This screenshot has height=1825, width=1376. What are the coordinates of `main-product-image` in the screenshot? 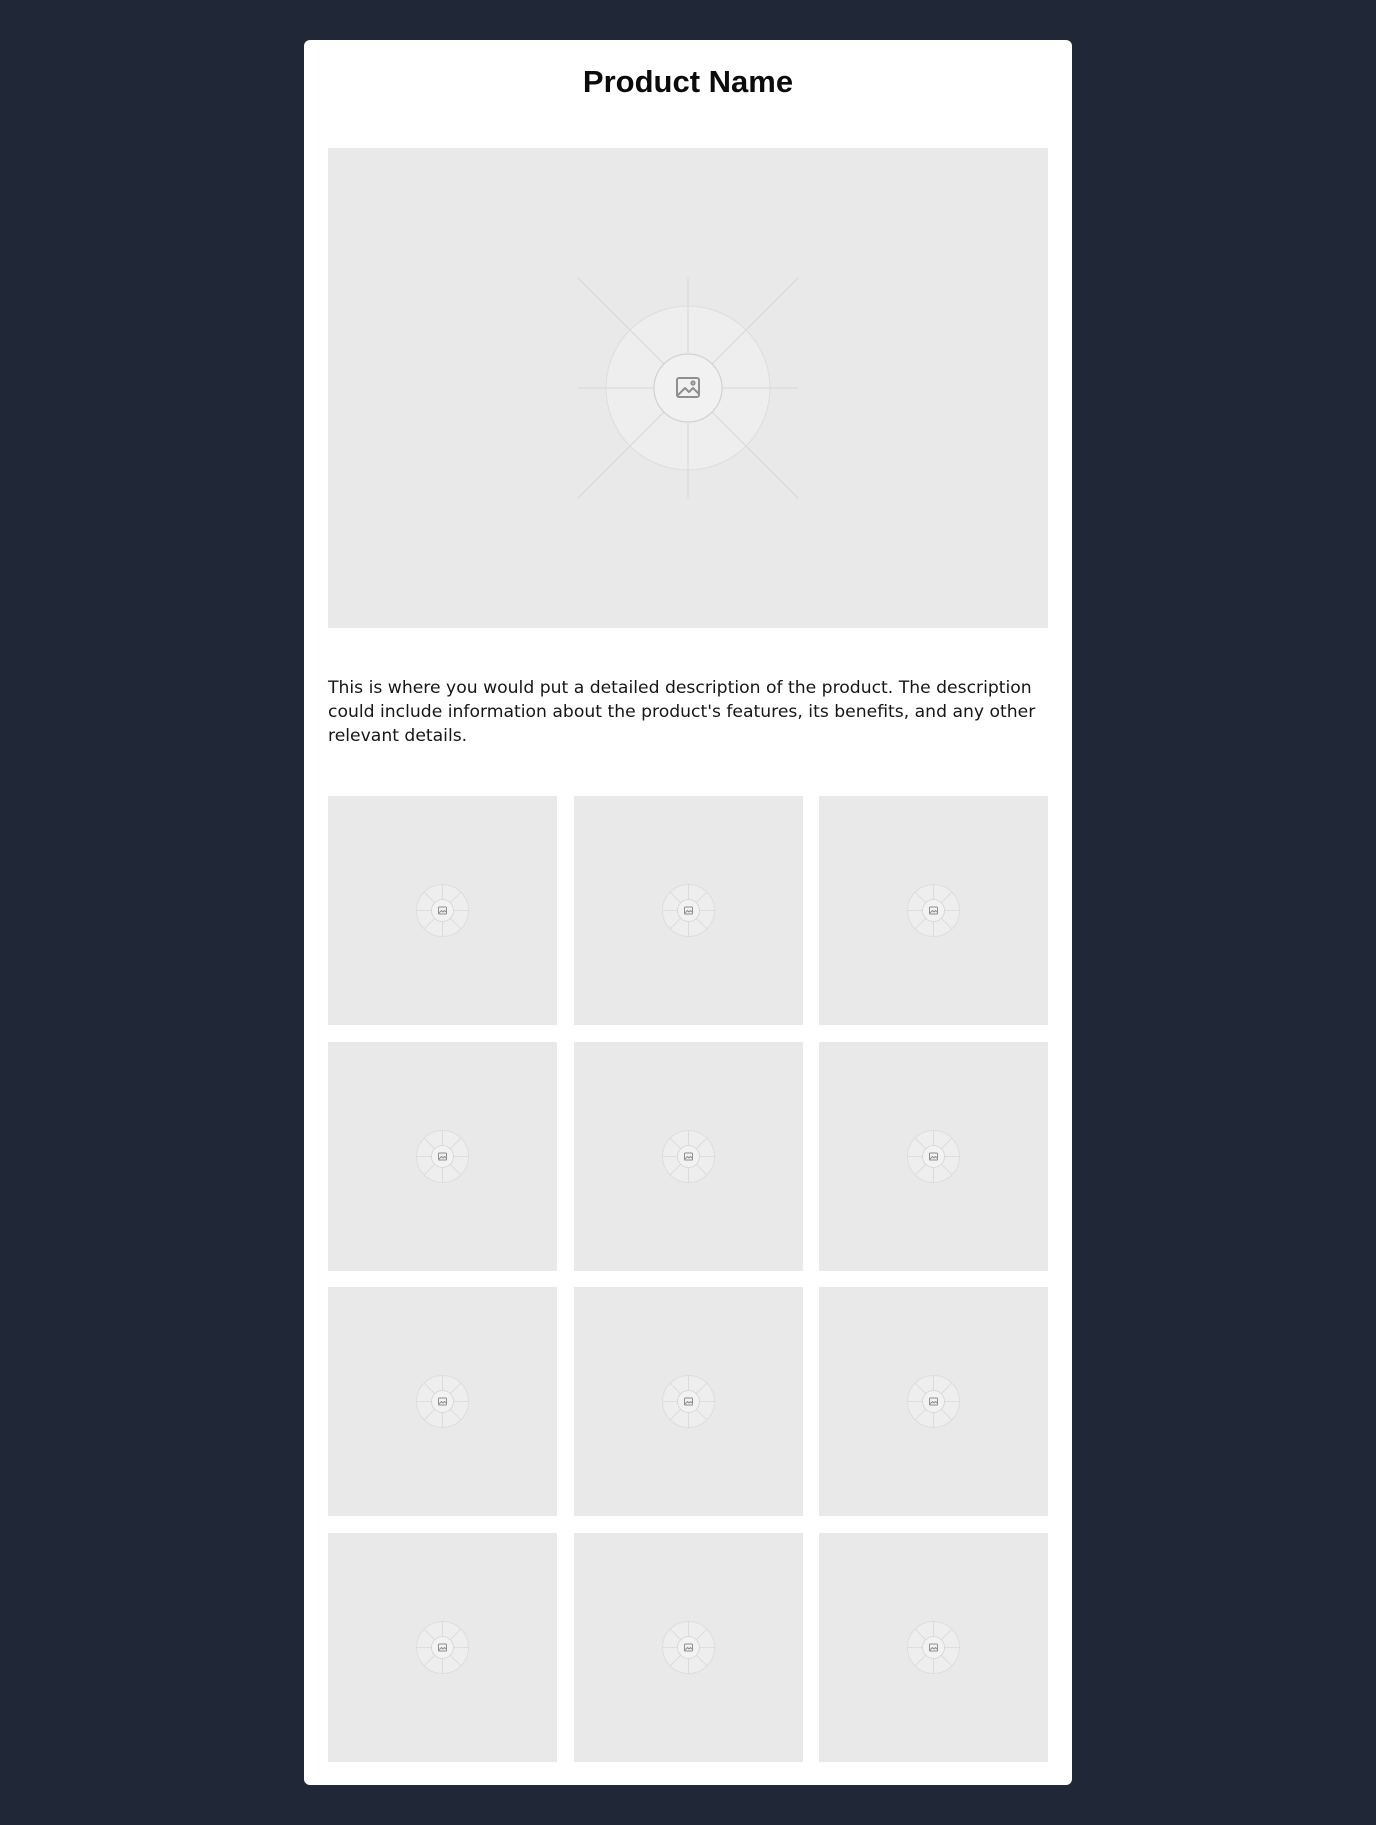 It's located at (688, 388).